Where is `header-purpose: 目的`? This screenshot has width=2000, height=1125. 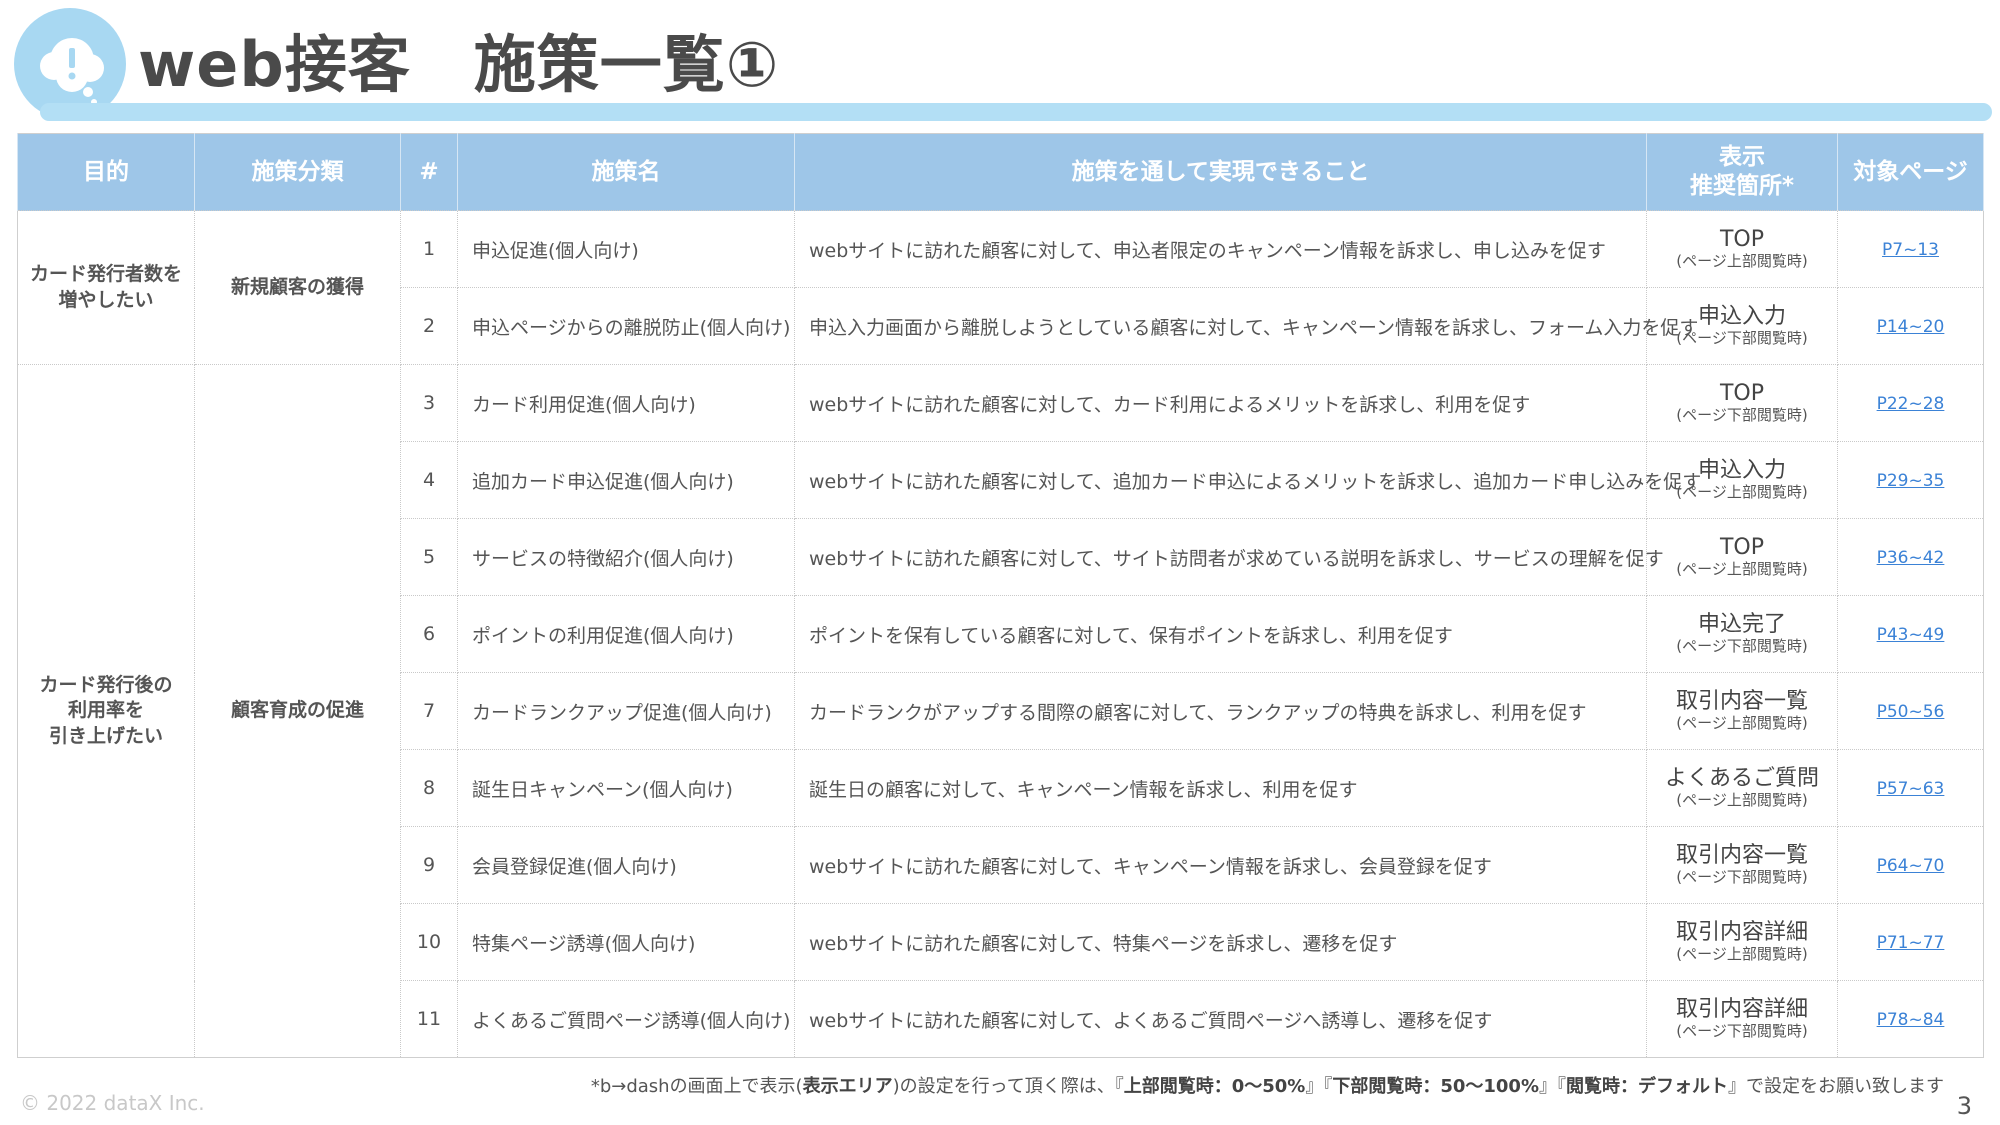 header-purpose: 目的 is located at coordinates (106, 172).